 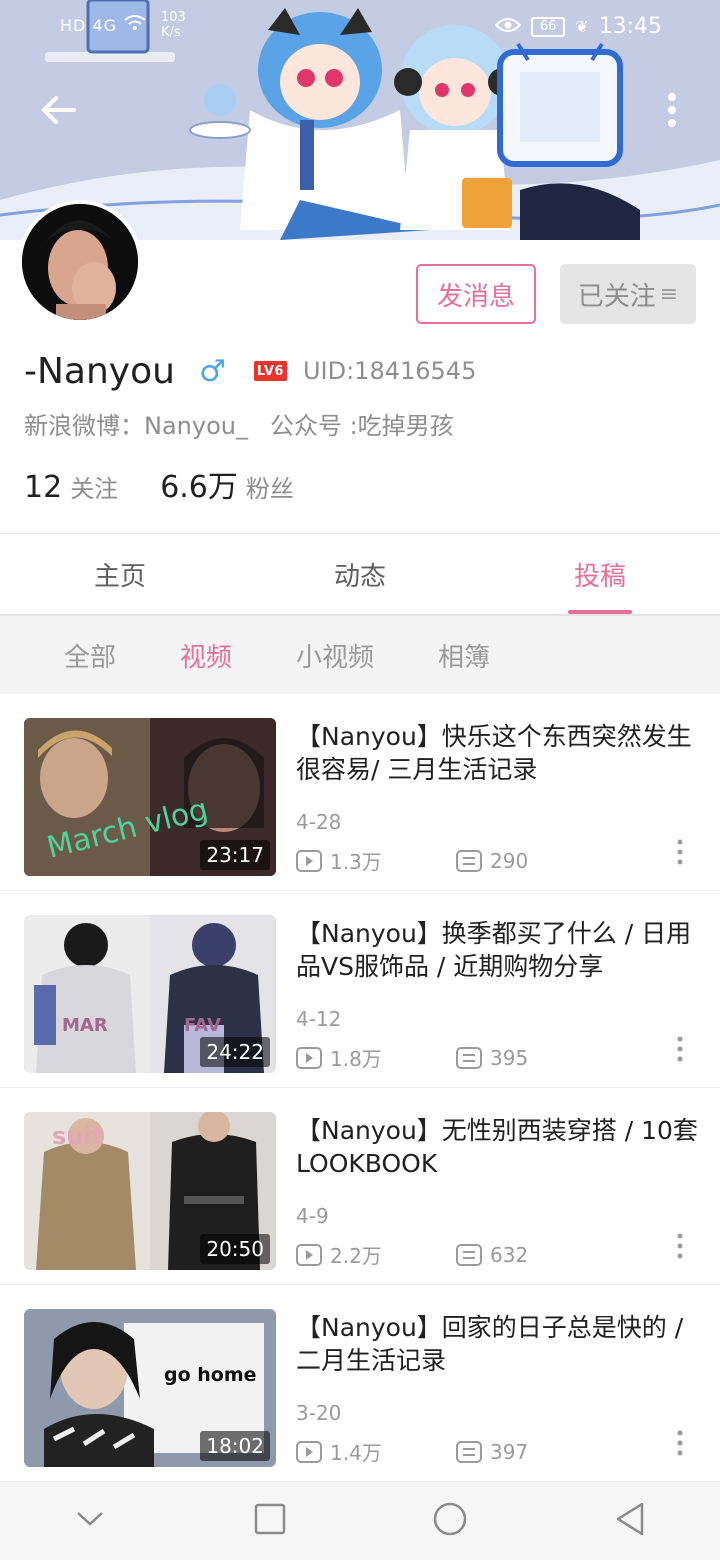 What do you see at coordinates (669, 294) in the screenshot?
I see `menu-lines-icon: ≡` at bounding box center [669, 294].